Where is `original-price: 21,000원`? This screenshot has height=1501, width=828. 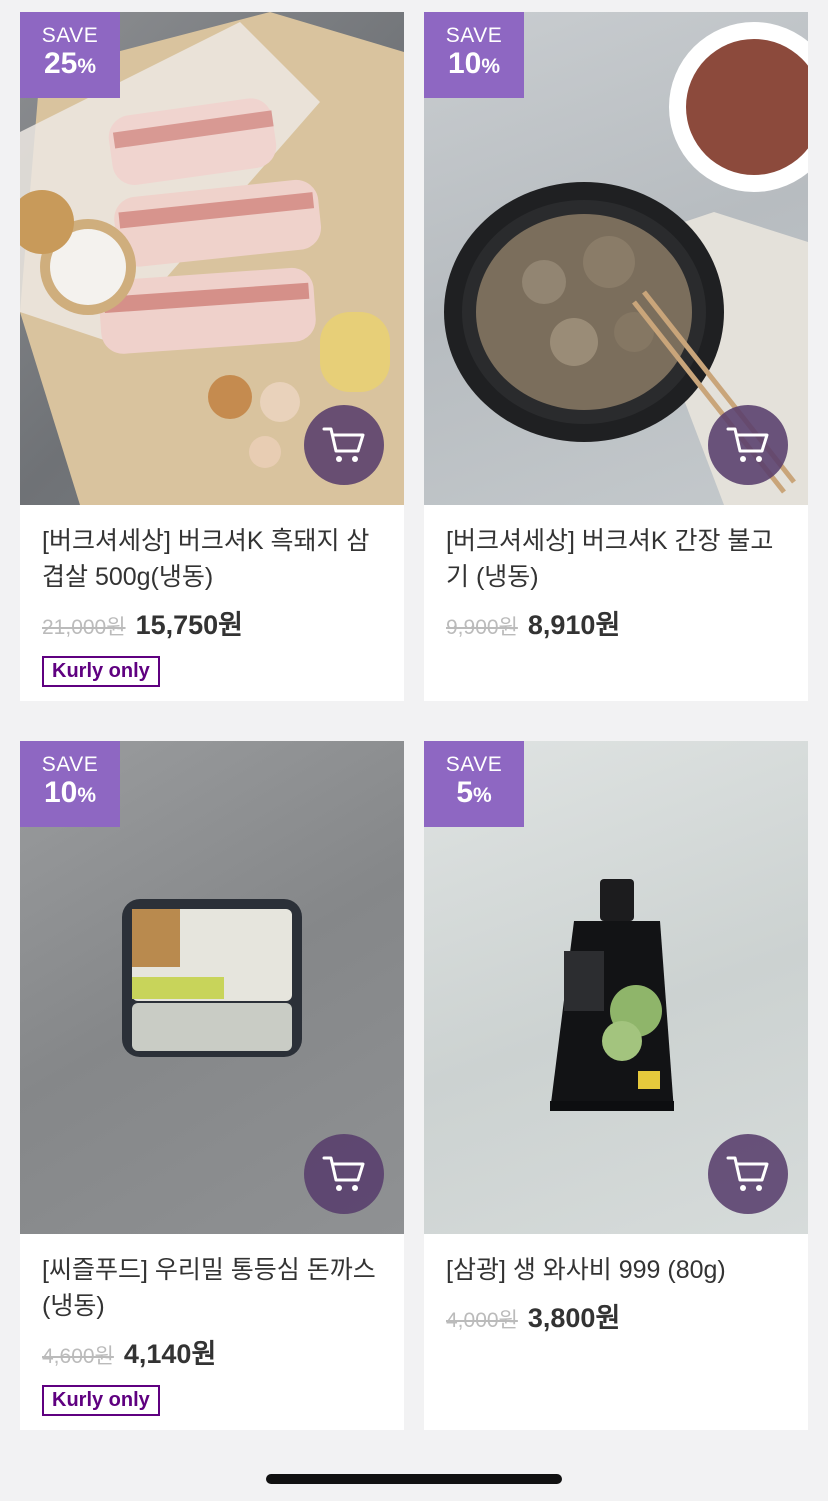
original-price: 21,000원 is located at coordinates (84, 627).